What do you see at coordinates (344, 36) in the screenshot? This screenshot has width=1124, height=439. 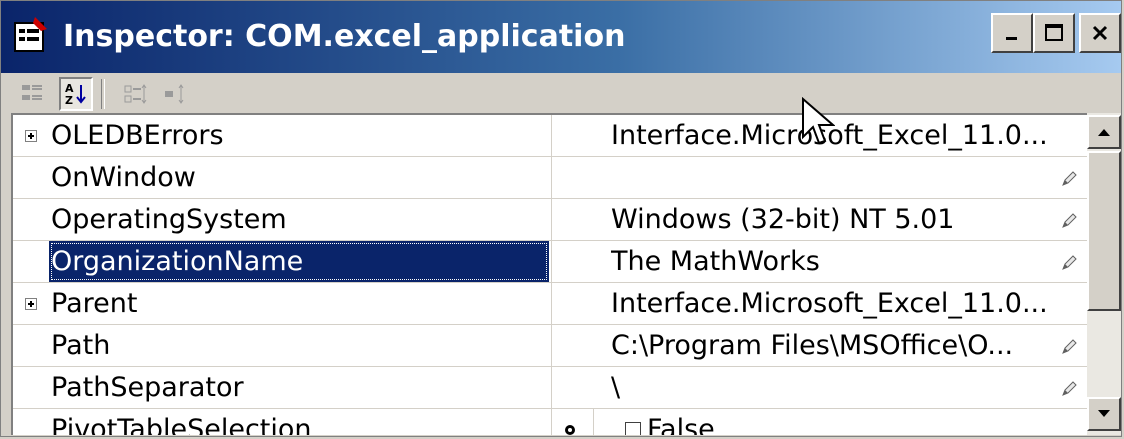 I see `window-title: Inspector: COM.excel_application` at bounding box center [344, 36].